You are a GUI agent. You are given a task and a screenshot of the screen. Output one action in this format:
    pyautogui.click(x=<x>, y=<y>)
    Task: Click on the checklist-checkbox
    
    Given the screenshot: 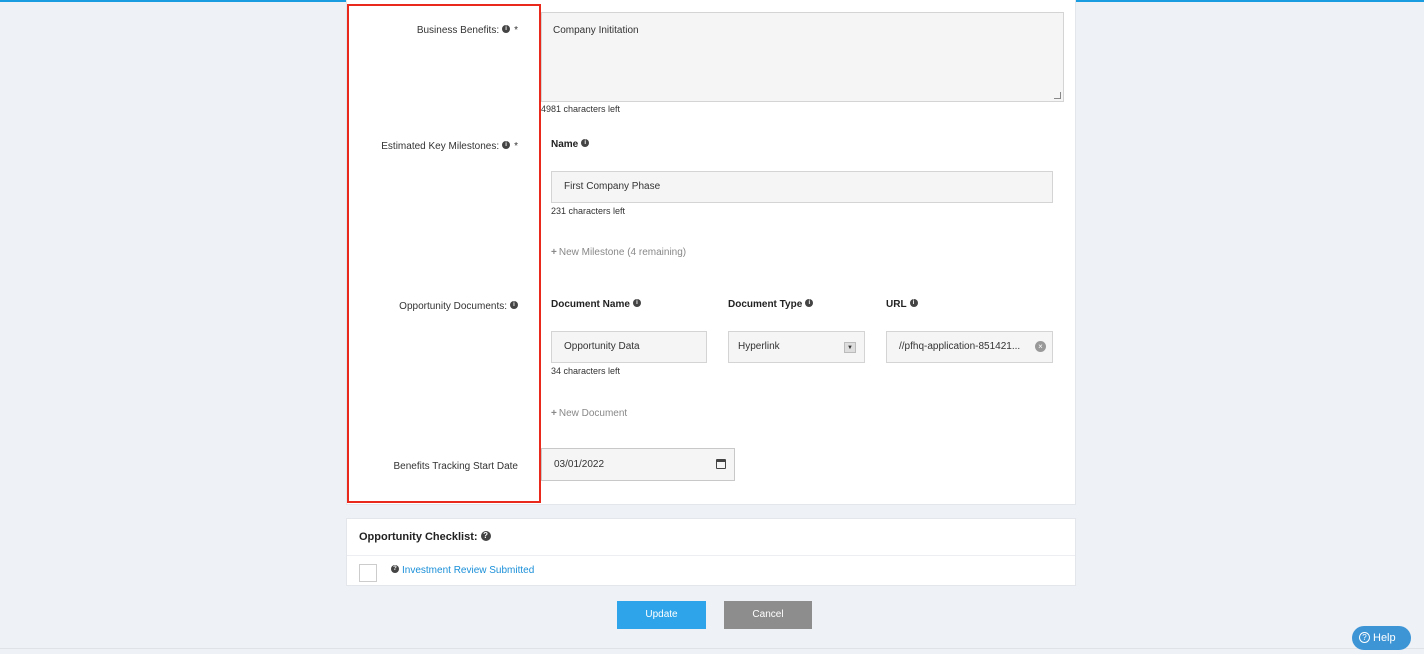 What is the action you would take?
    pyautogui.click(x=368, y=573)
    